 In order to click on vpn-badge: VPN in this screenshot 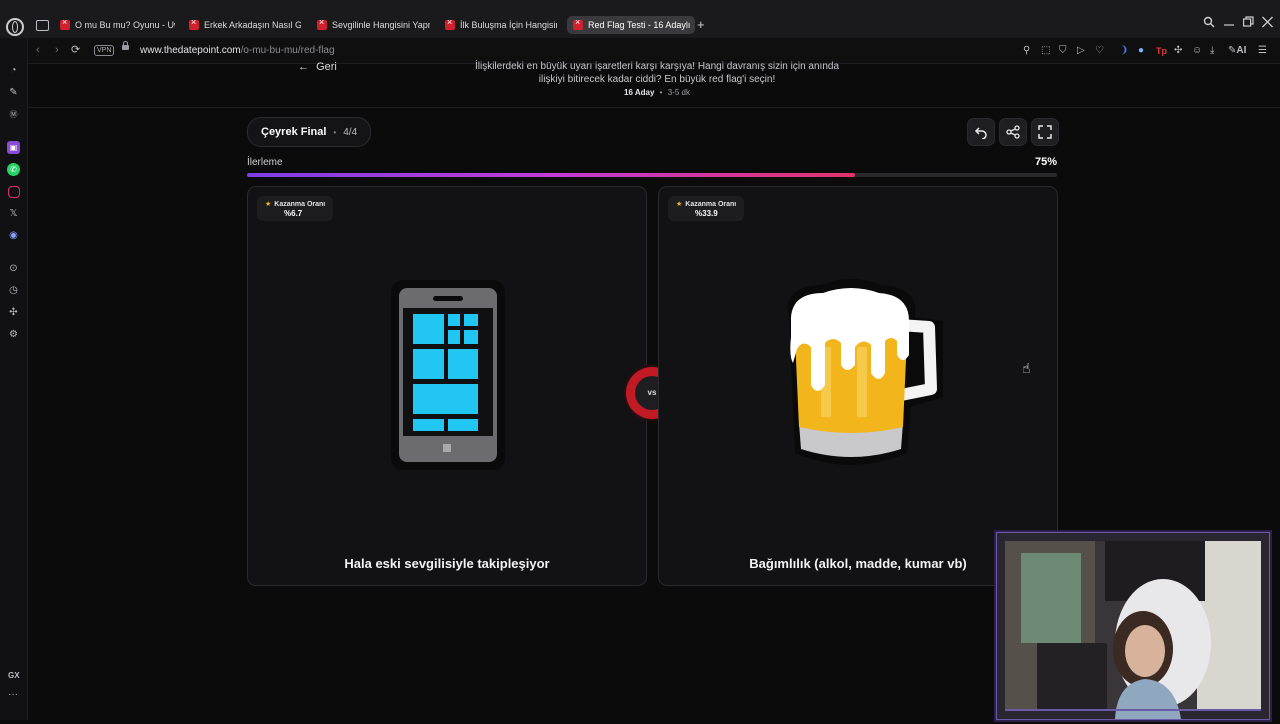, I will do `click(104, 50)`.